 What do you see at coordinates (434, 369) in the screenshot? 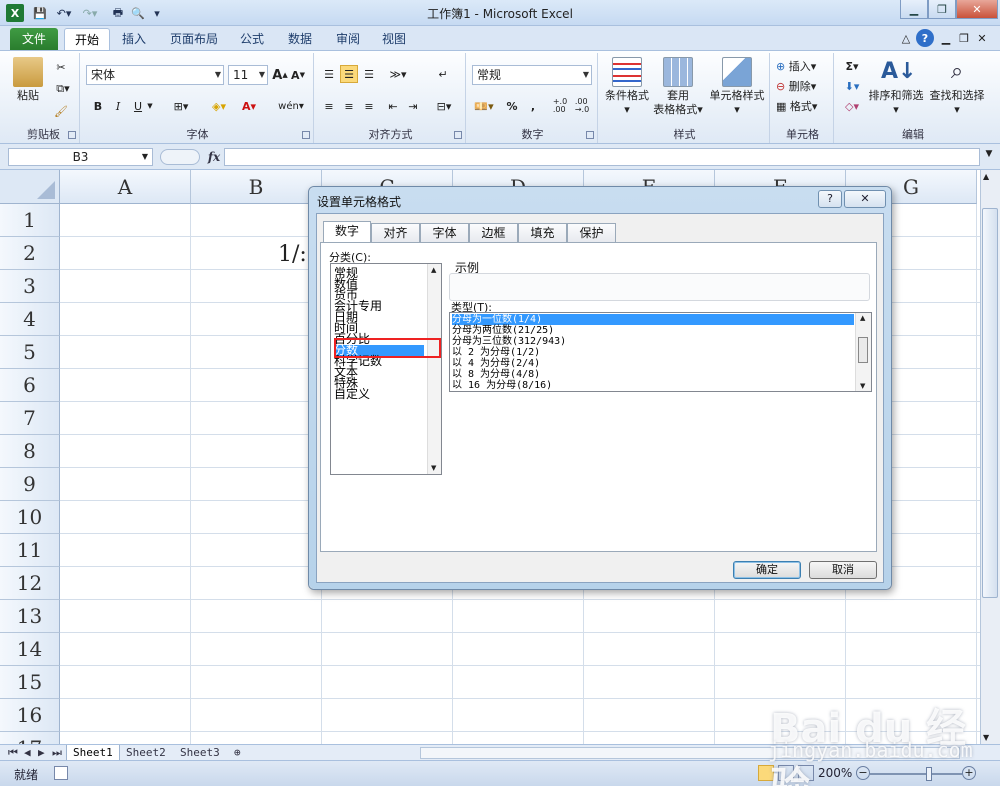
I see `category-scrollbar: ▲ ▼` at bounding box center [434, 369].